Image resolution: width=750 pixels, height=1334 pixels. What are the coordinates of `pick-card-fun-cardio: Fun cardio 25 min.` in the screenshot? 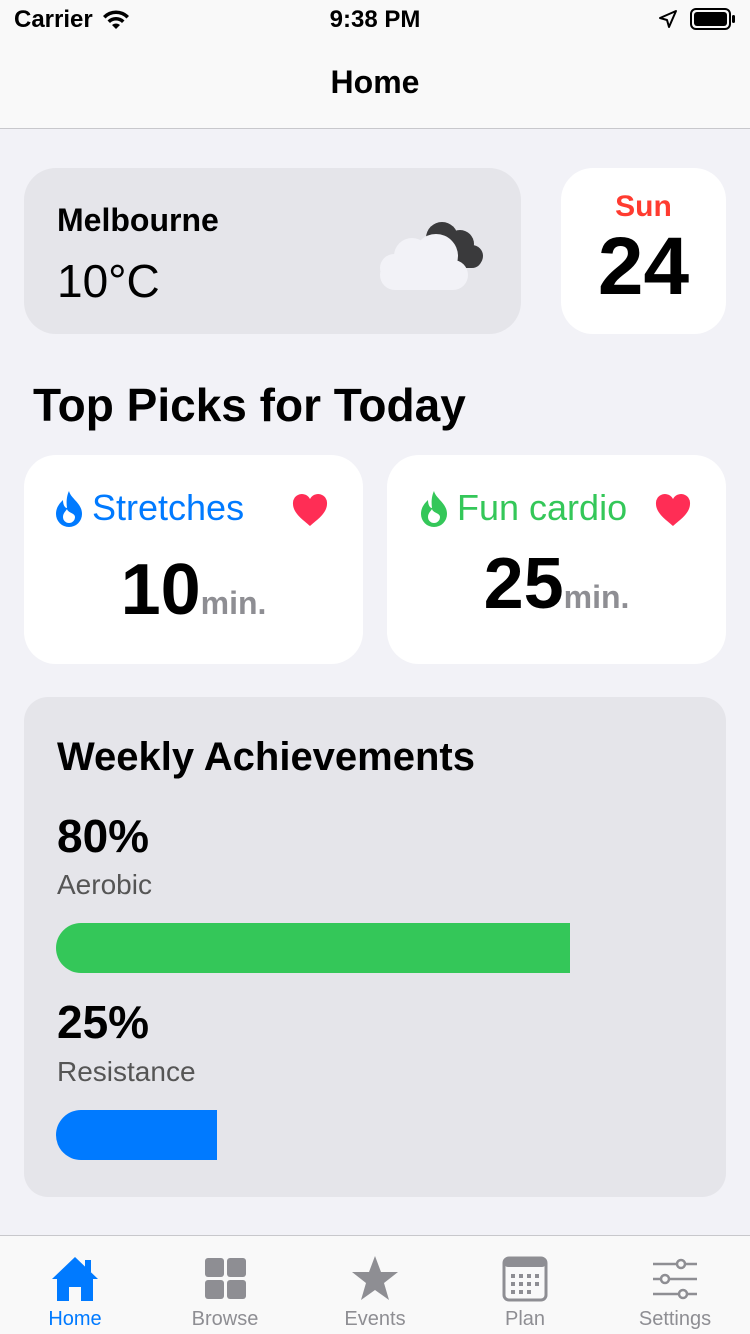 It's located at (556, 559).